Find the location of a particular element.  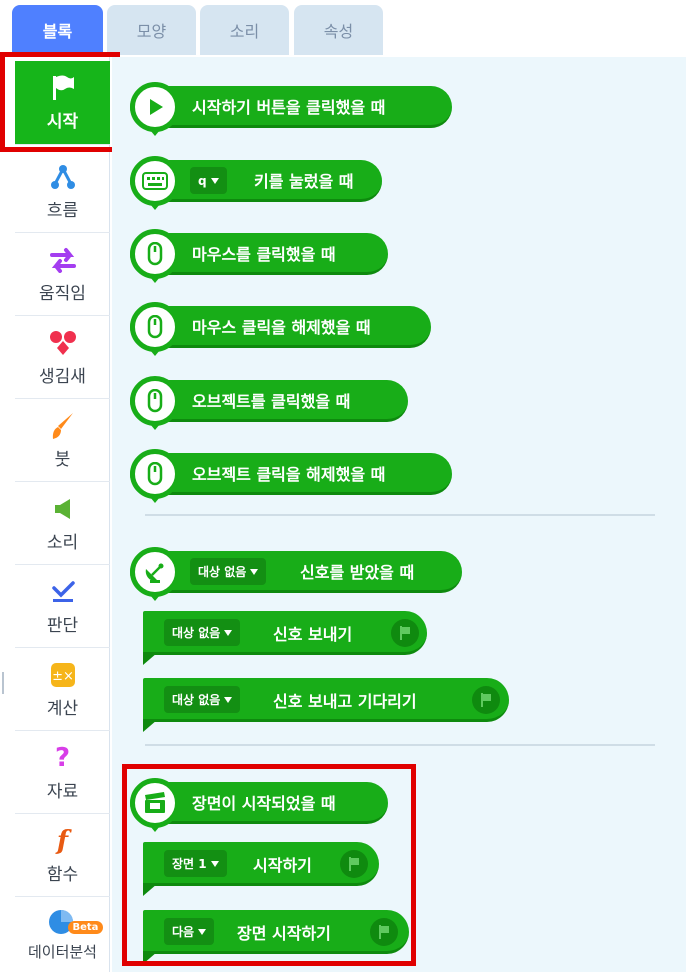

when-scene-started-block: 장면이 시작되었을 때 is located at coordinates (259, 805).